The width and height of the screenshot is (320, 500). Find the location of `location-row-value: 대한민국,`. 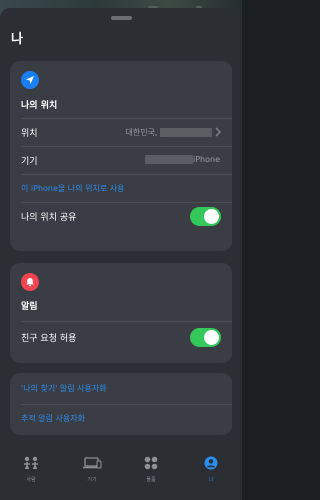

location-row-value: 대한민국, is located at coordinates (168, 132).